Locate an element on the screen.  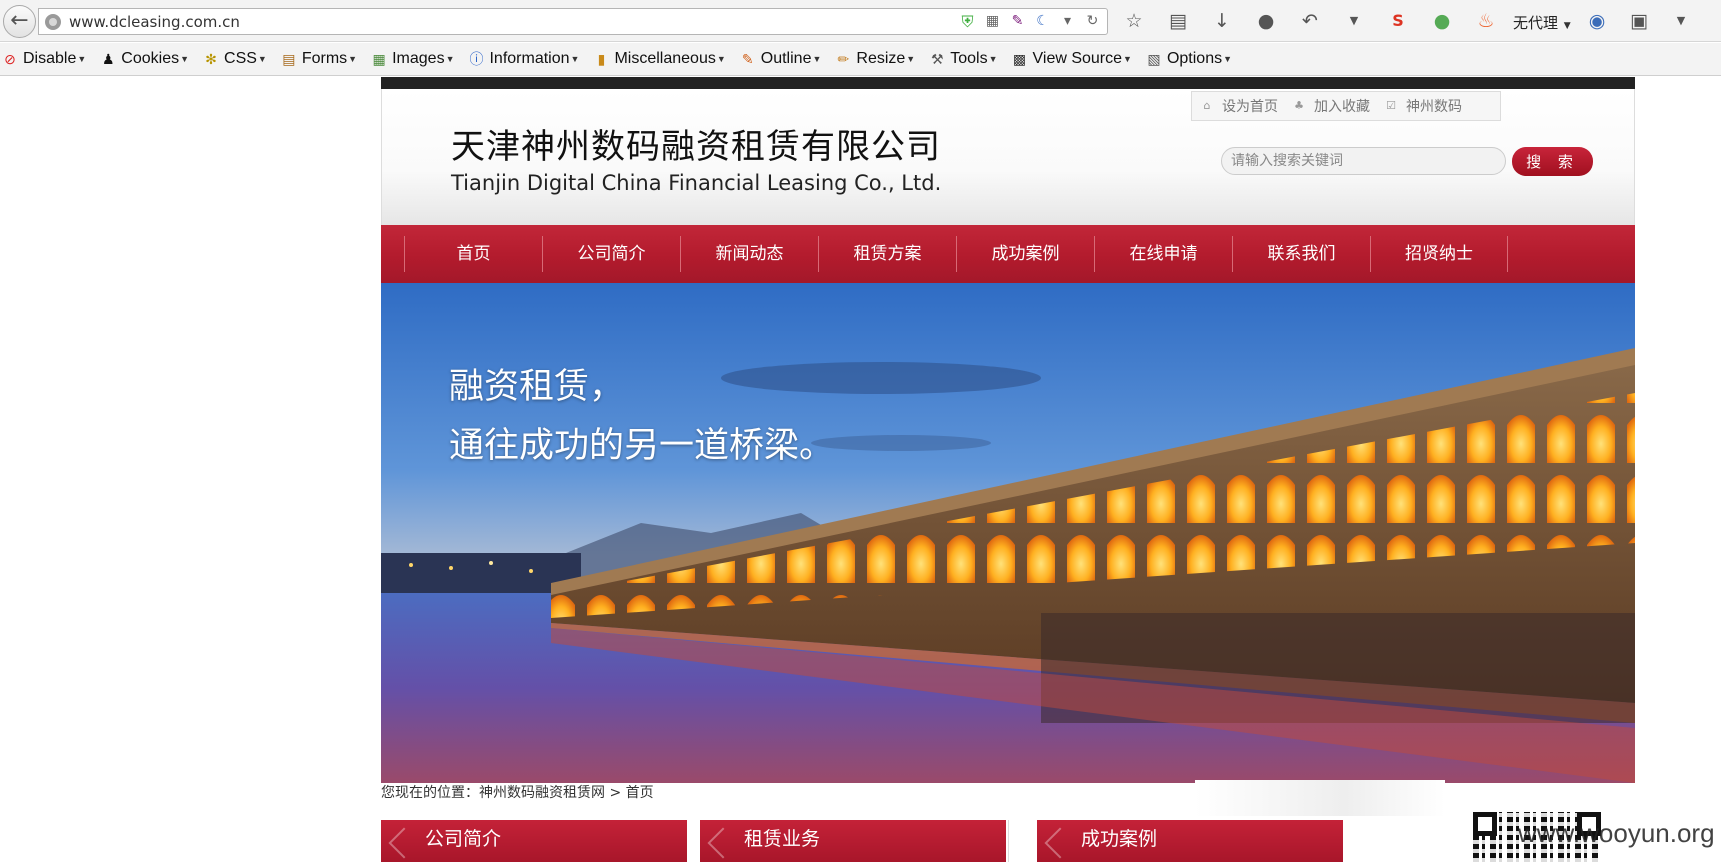
add-favorite-link: ♣ 加入收藏 is located at coordinates (1331, 106).